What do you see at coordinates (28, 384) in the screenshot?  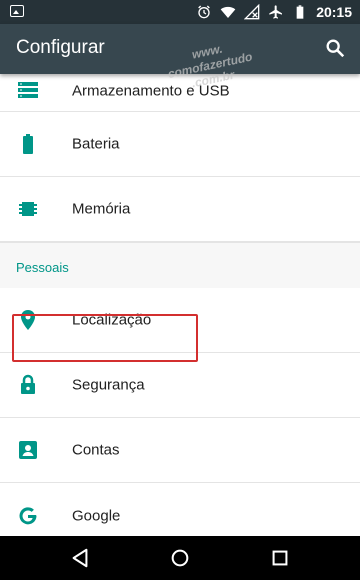 I see `lock-icon` at bounding box center [28, 384].